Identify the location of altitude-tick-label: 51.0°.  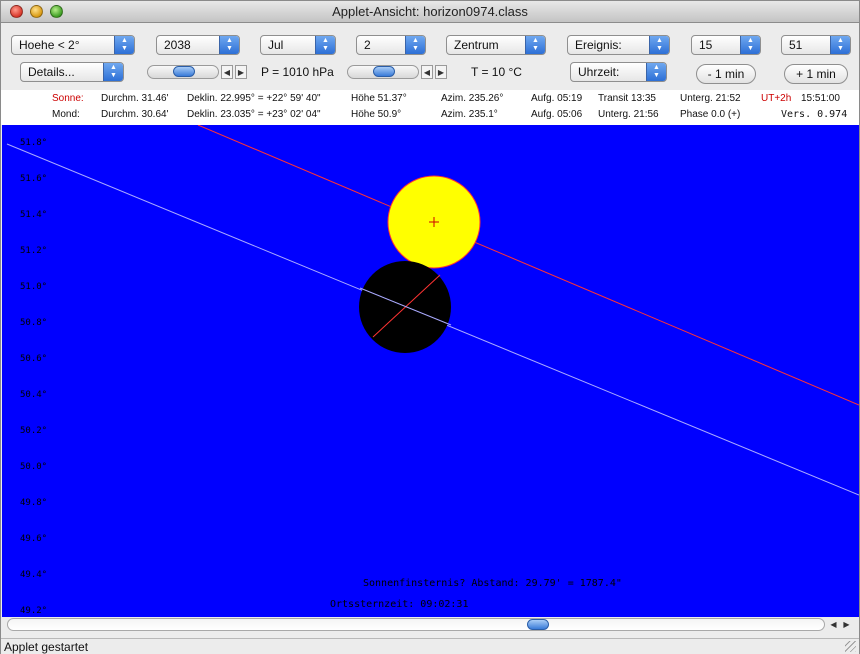
(34, 287).